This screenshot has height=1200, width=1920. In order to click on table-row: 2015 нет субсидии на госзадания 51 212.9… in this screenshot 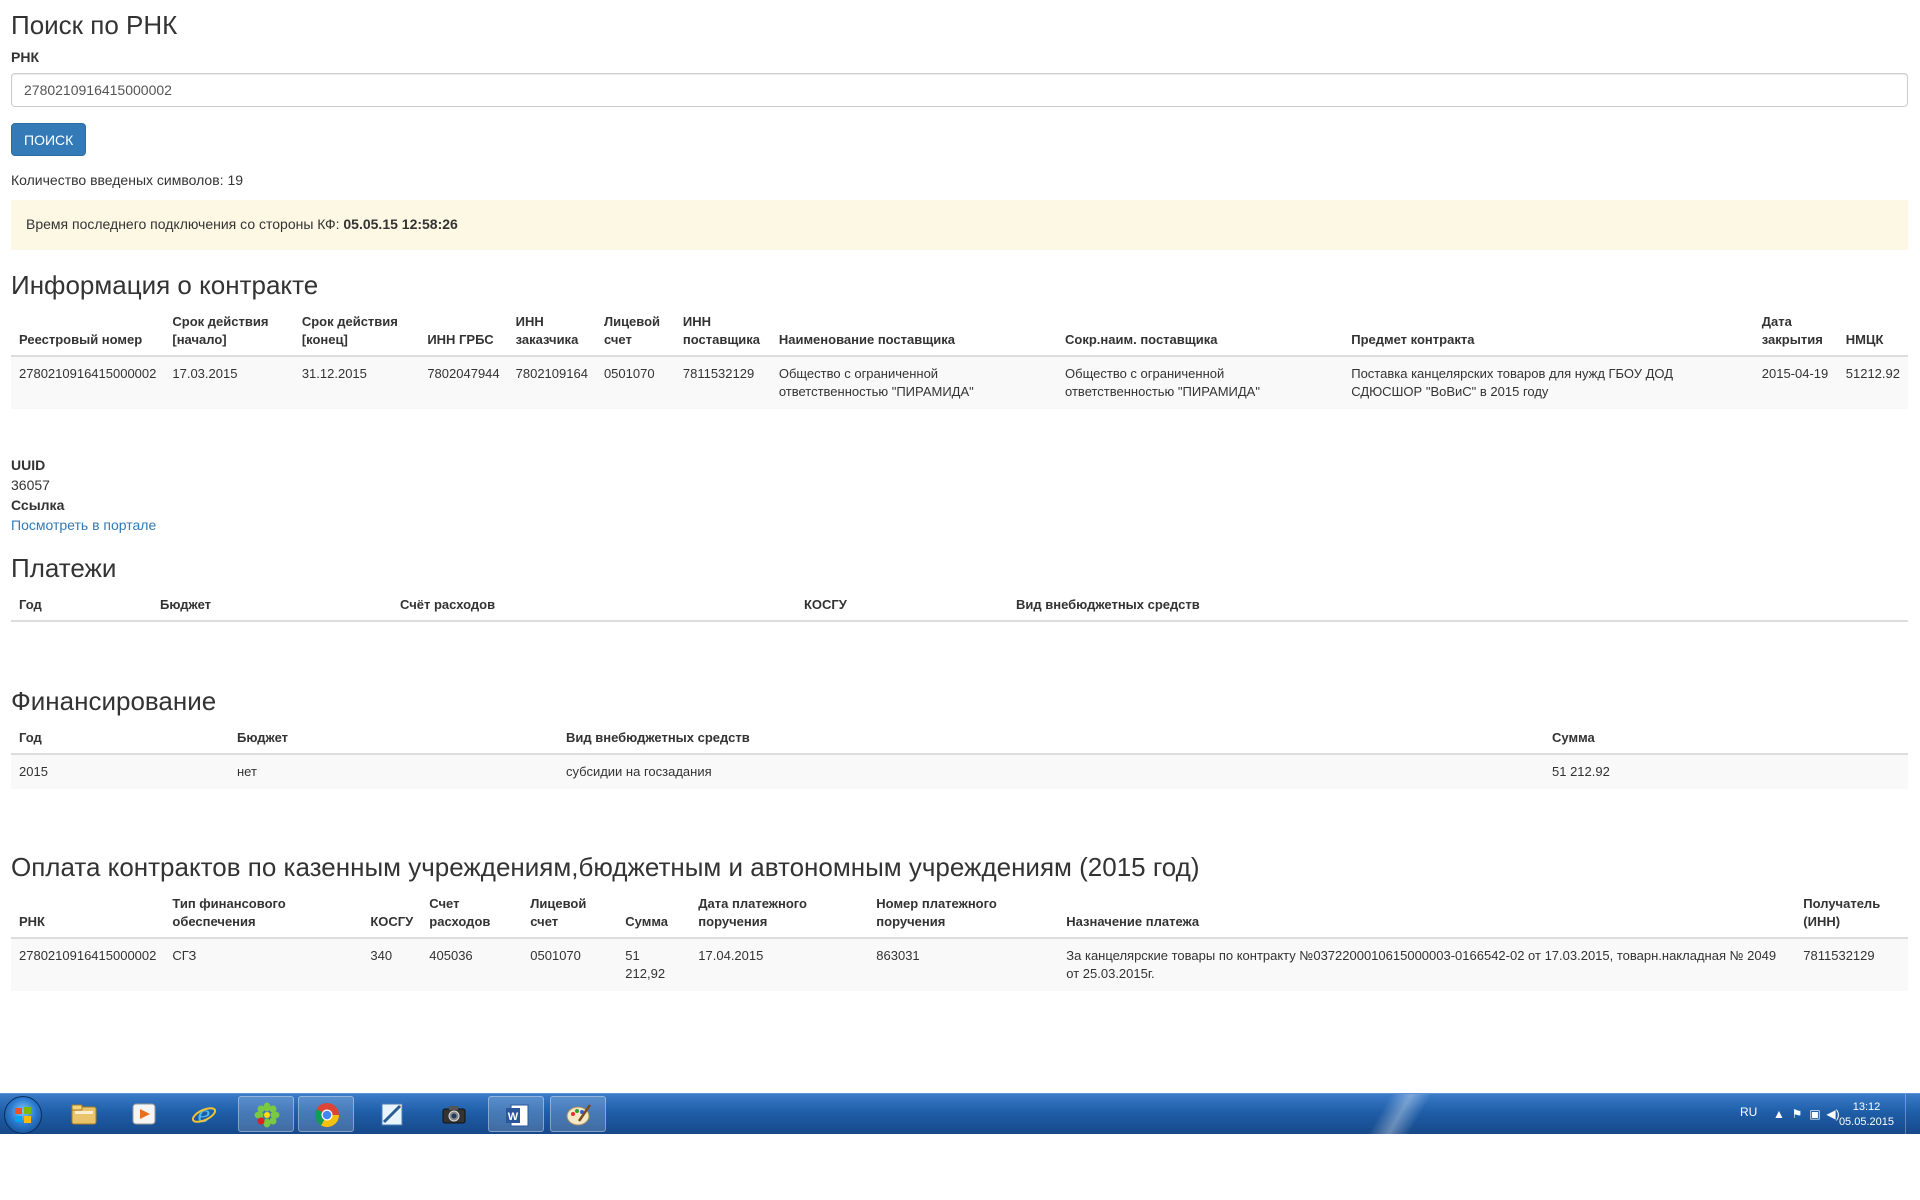, I will do `click(959, 771)`.